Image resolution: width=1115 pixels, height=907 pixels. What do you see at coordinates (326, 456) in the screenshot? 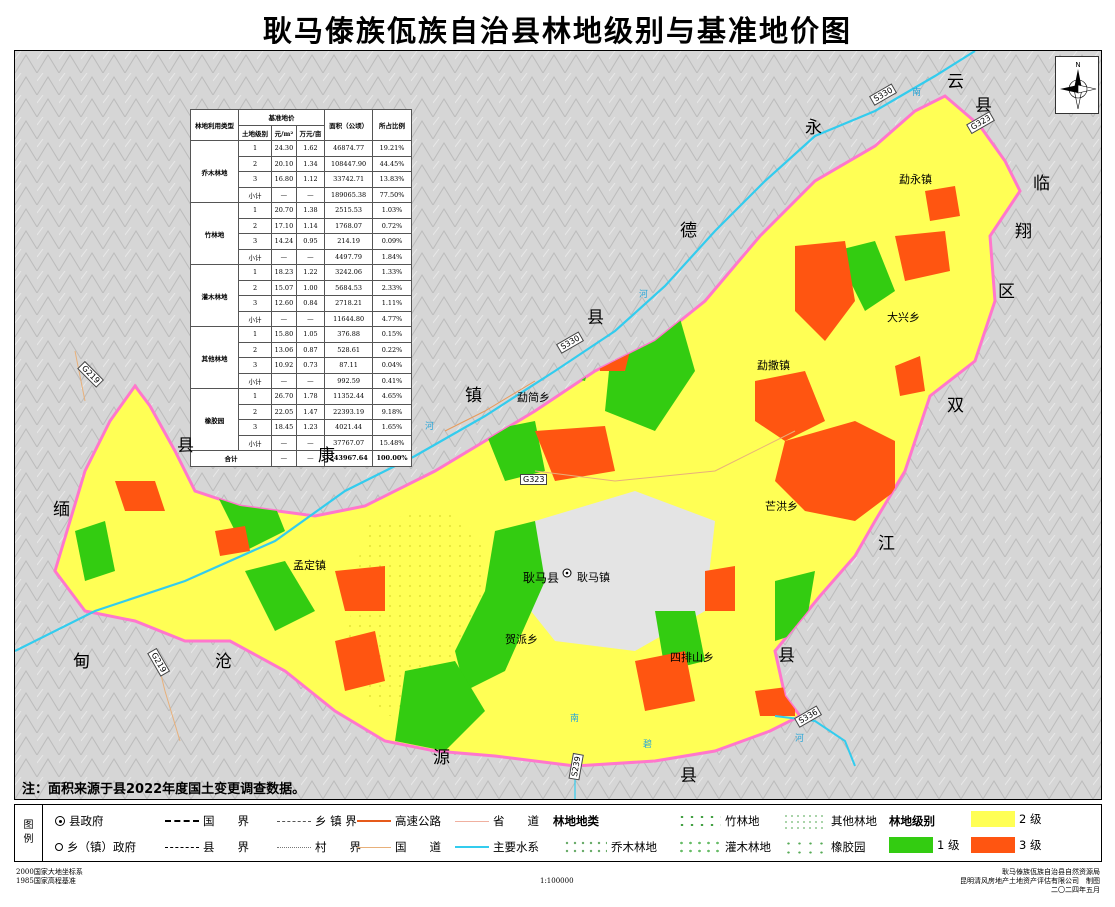
I see `label-kang: 康` at bounding box center [326, 456].